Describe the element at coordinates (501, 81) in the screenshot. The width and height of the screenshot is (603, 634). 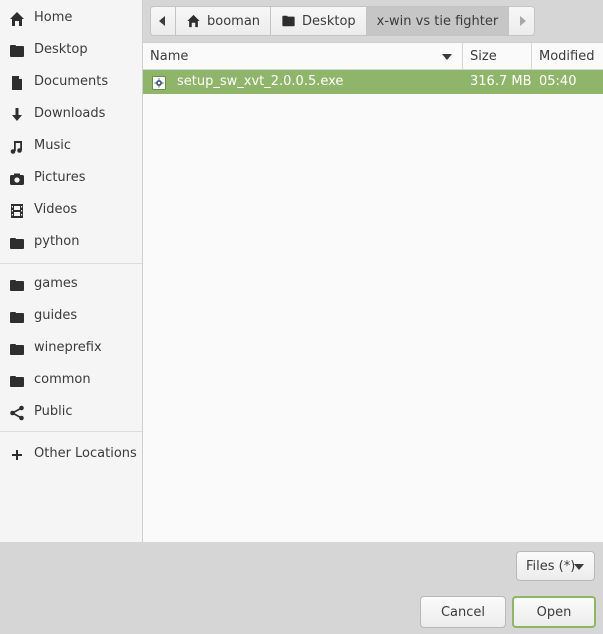
I see `file-size: 316.7 MB` at that location.